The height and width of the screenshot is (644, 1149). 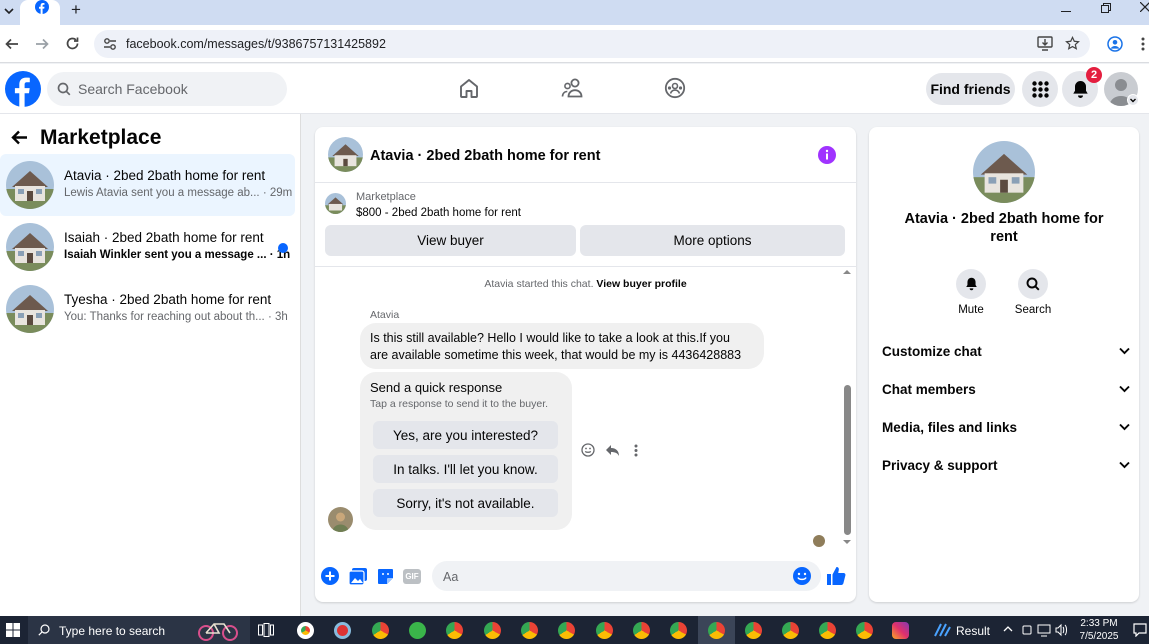 What do you see at coordinates (573, 88) in the screenshot?
I see `friends-icon` at bounding box center [573, 88].